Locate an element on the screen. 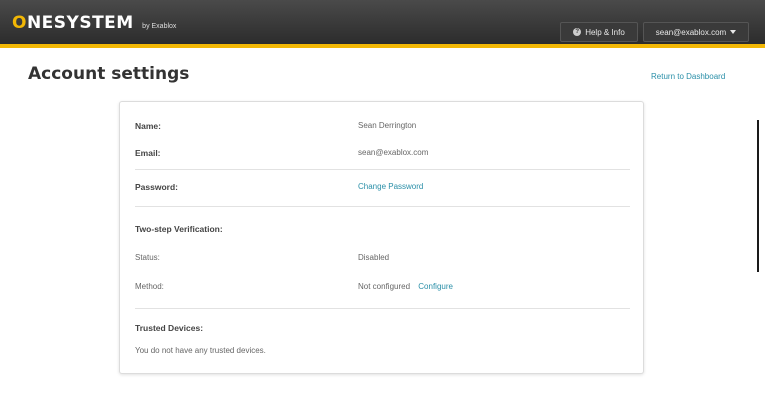  user-menu-button: sean@exablox.com is located at coordinates (696, 32).